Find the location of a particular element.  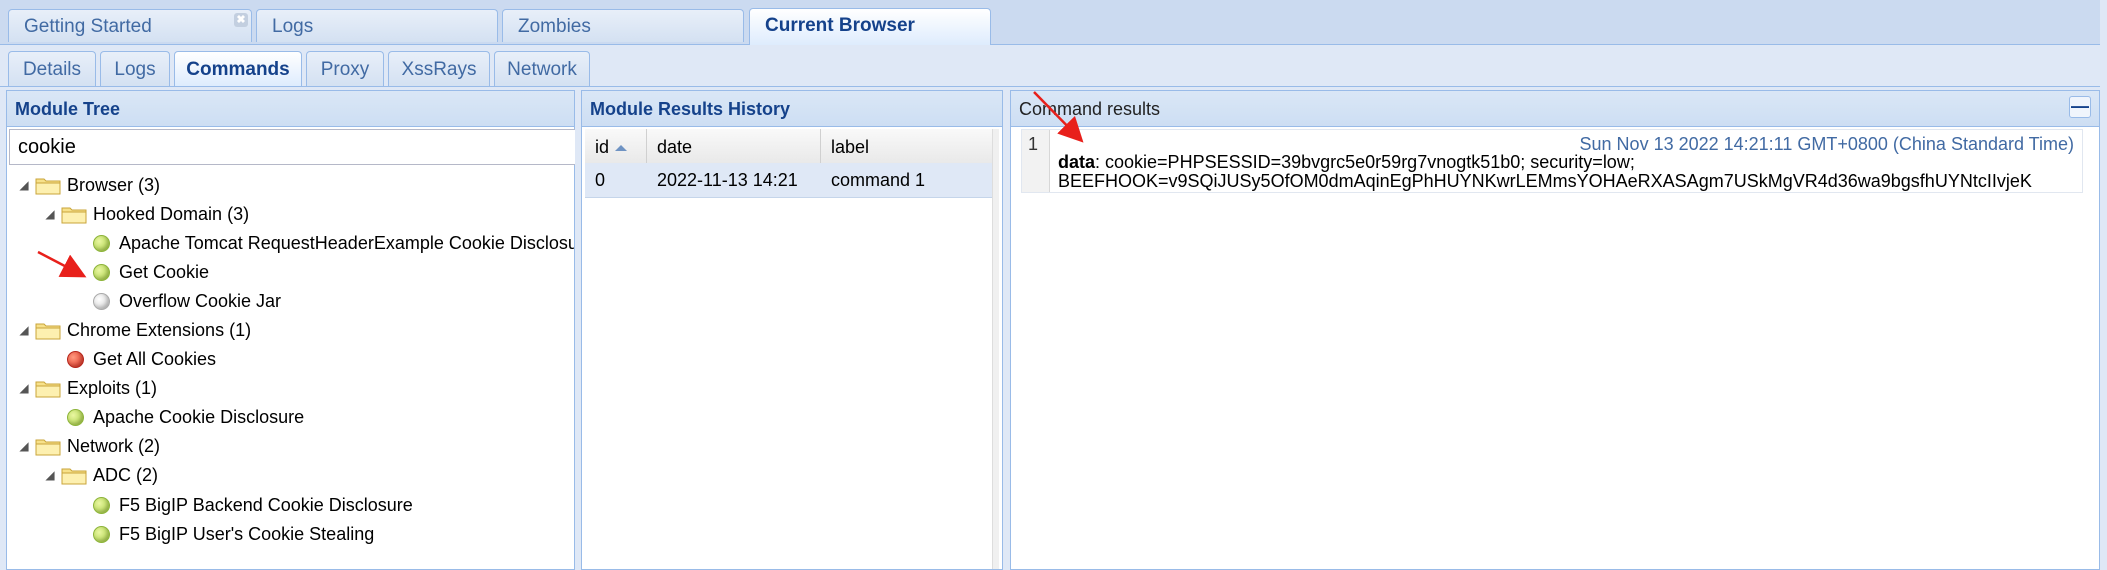

tree-folder-browser: ◢ Browser (3) is located at coordinates (88, 185).